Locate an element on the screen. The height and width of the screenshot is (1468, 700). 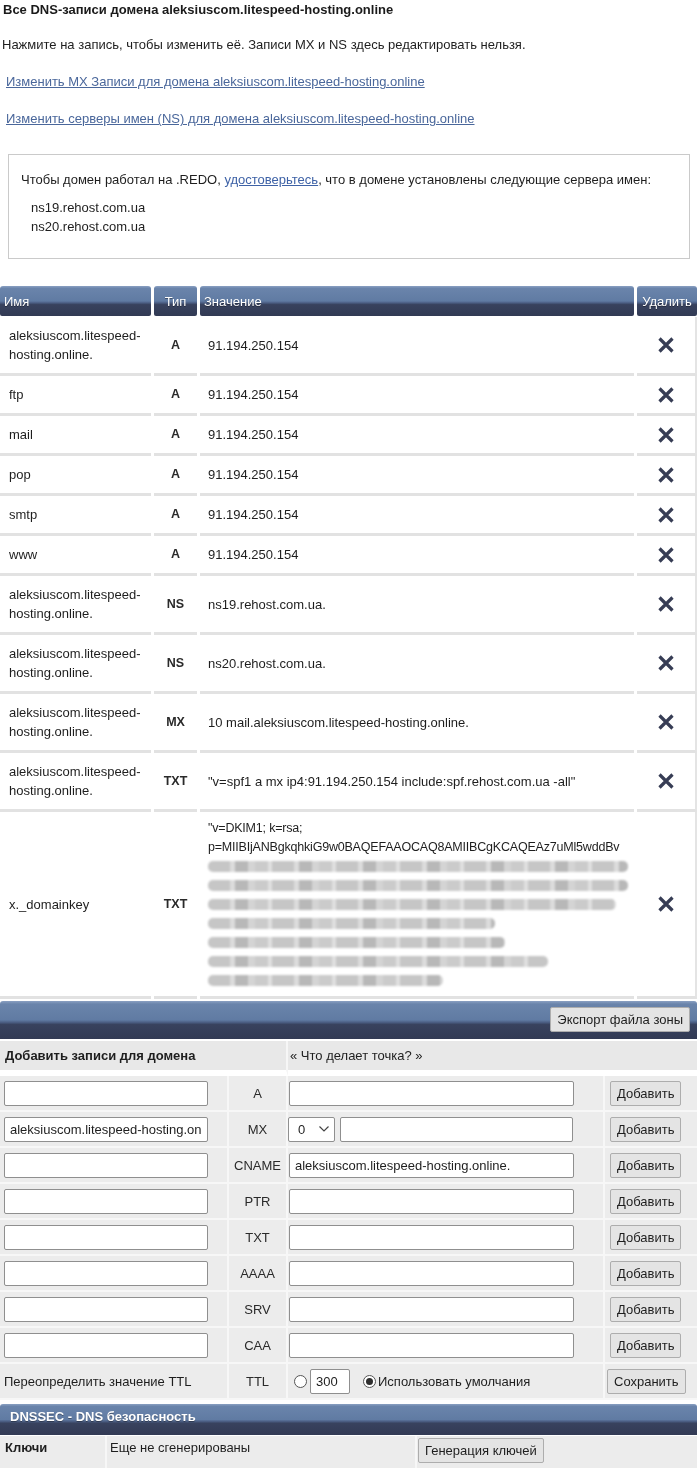
priority-select: 0 is located at coordinates (311, 1129).